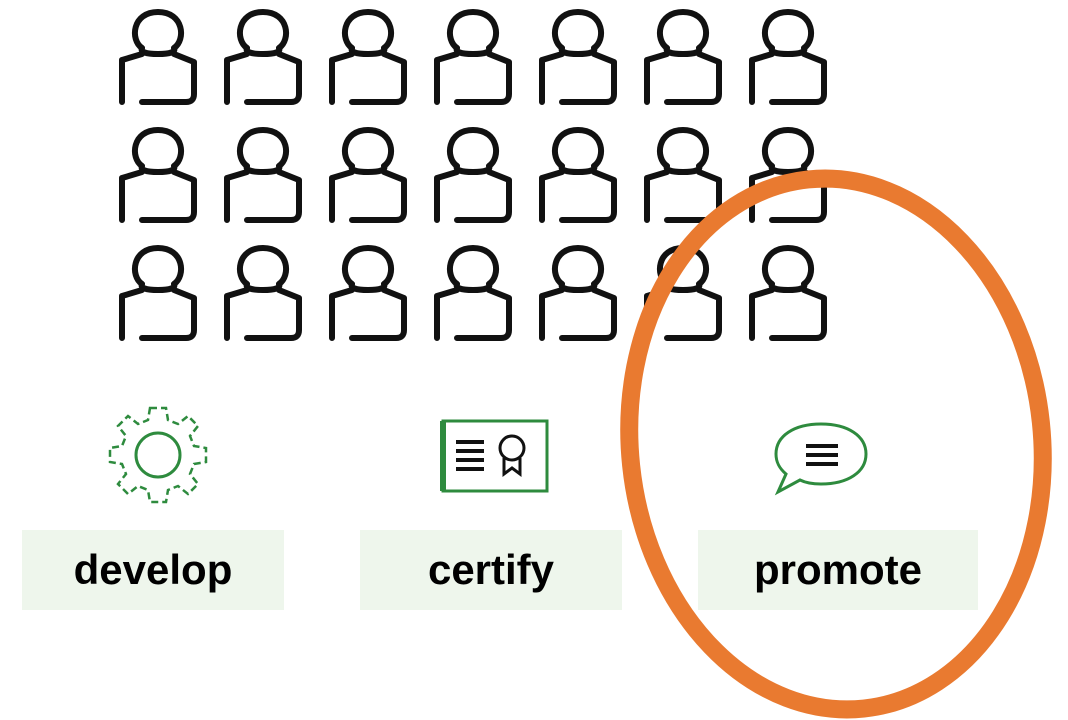  I want to click on step-label-promote: promote, so click(838, 570).